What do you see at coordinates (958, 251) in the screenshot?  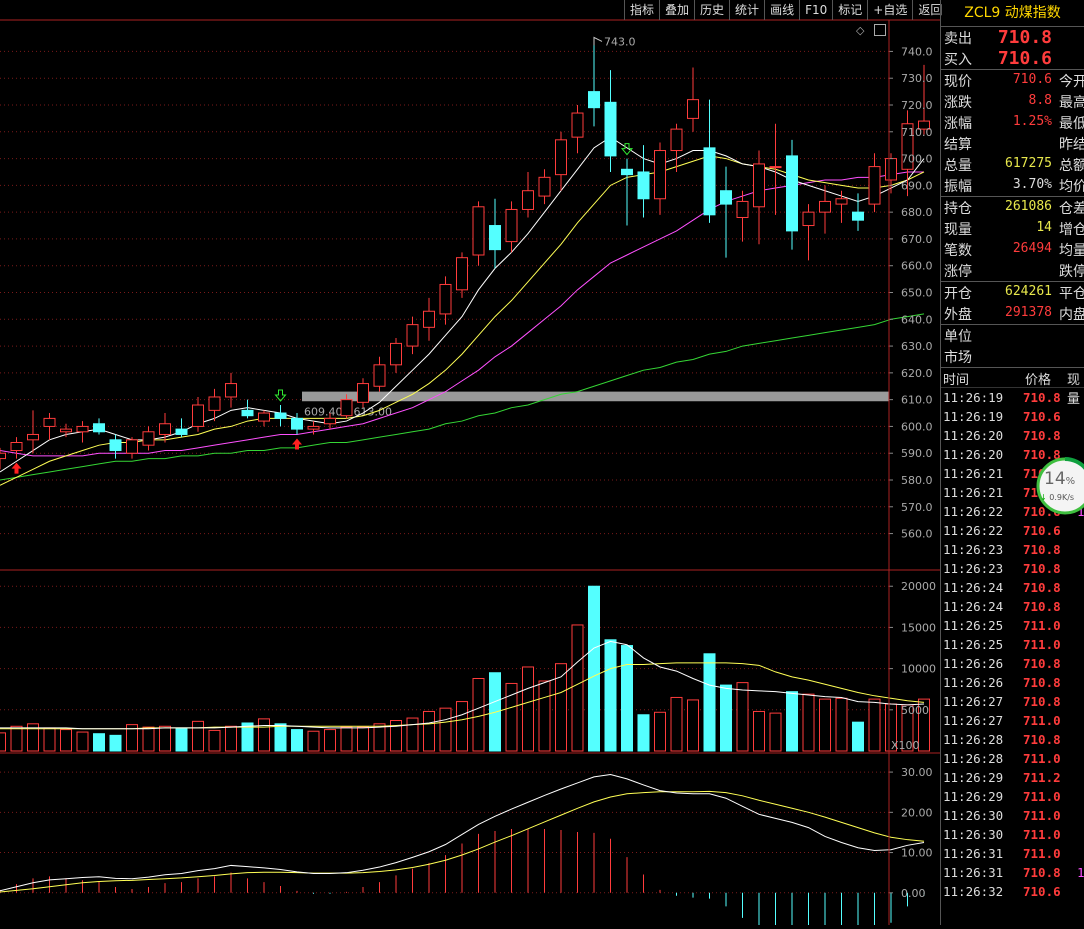 I see `quote-label: 笔数` at bounding box center [958, 251].